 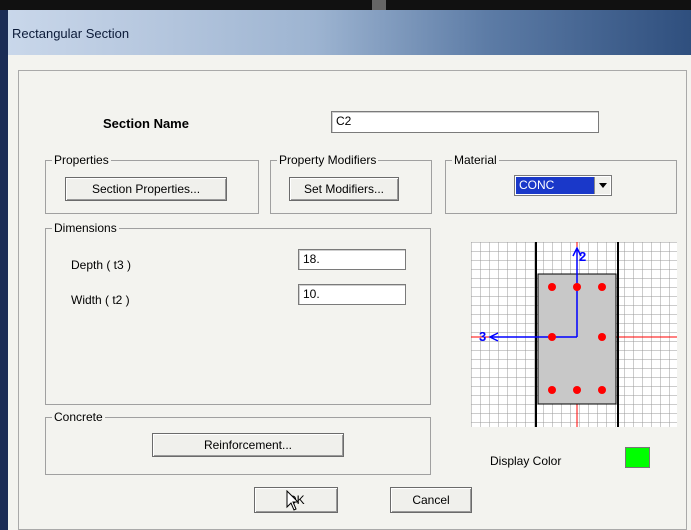 What do you see at coordinates (637, 457) in the screenshot?
I see `display-color-swatch` at bounding box center [637, 457].